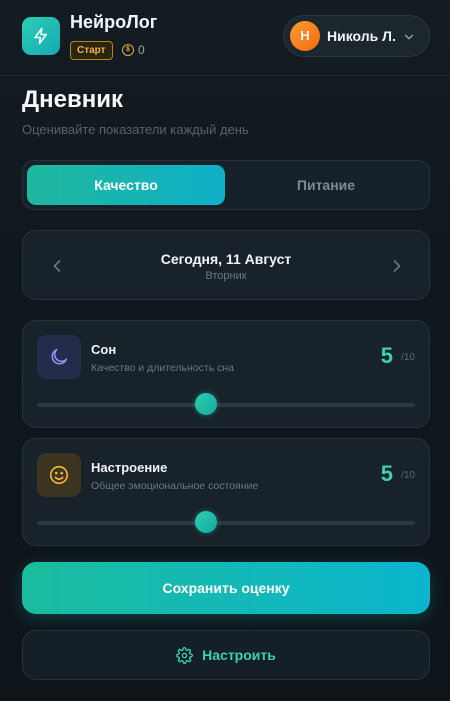 This screenshot has width=450, height=701. I want to click on coin-count: 0, so click(141, 50).